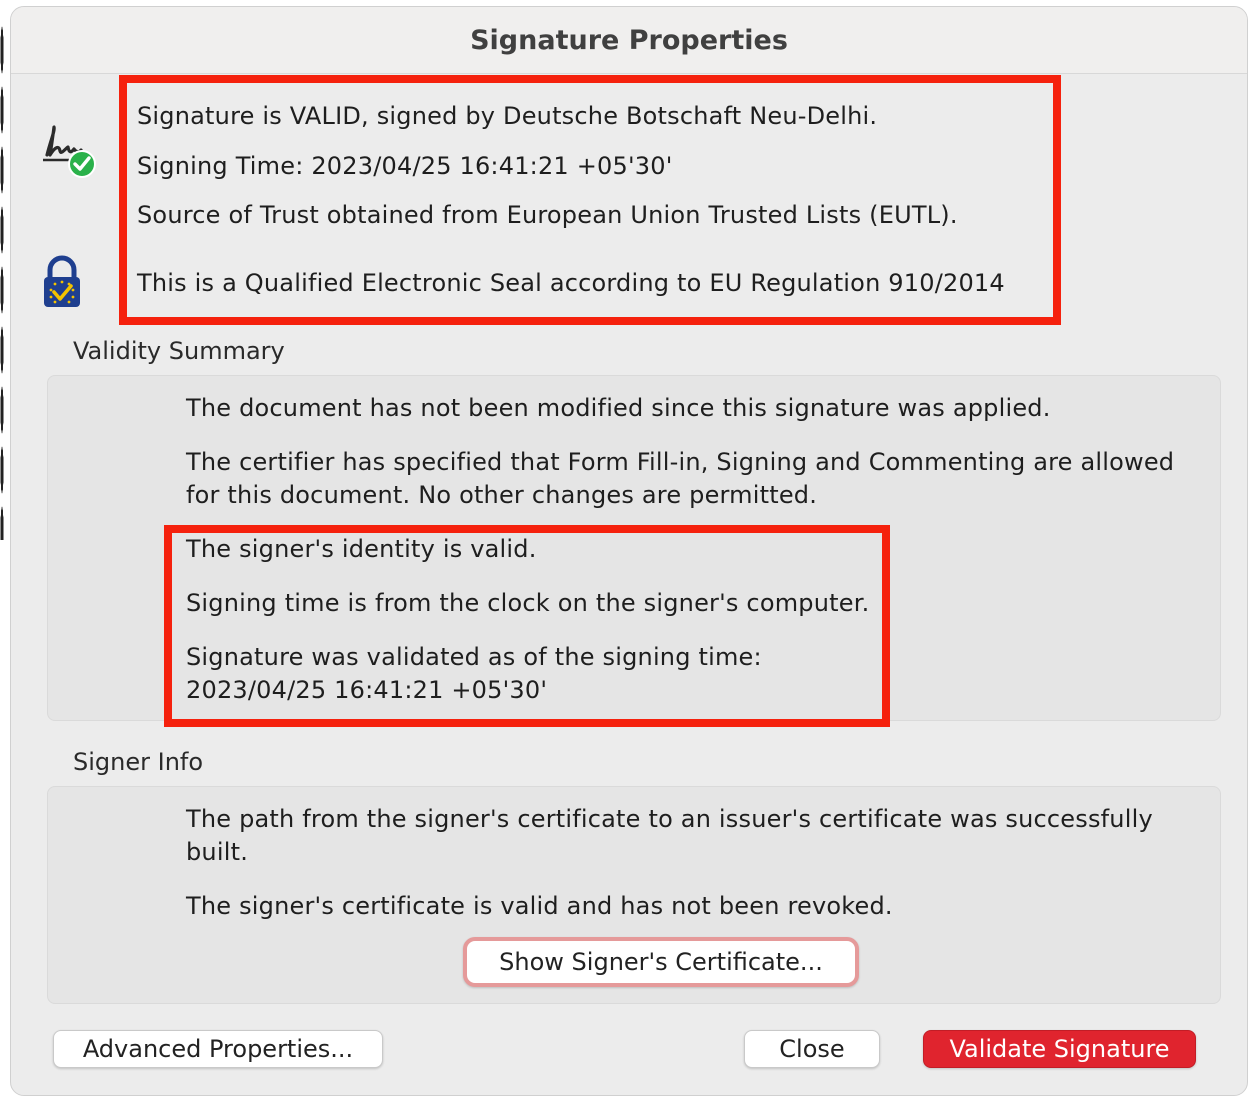  Describe the element at coordinates (812, 1049) in the screenshot. I see `close-button: Close` at that location.